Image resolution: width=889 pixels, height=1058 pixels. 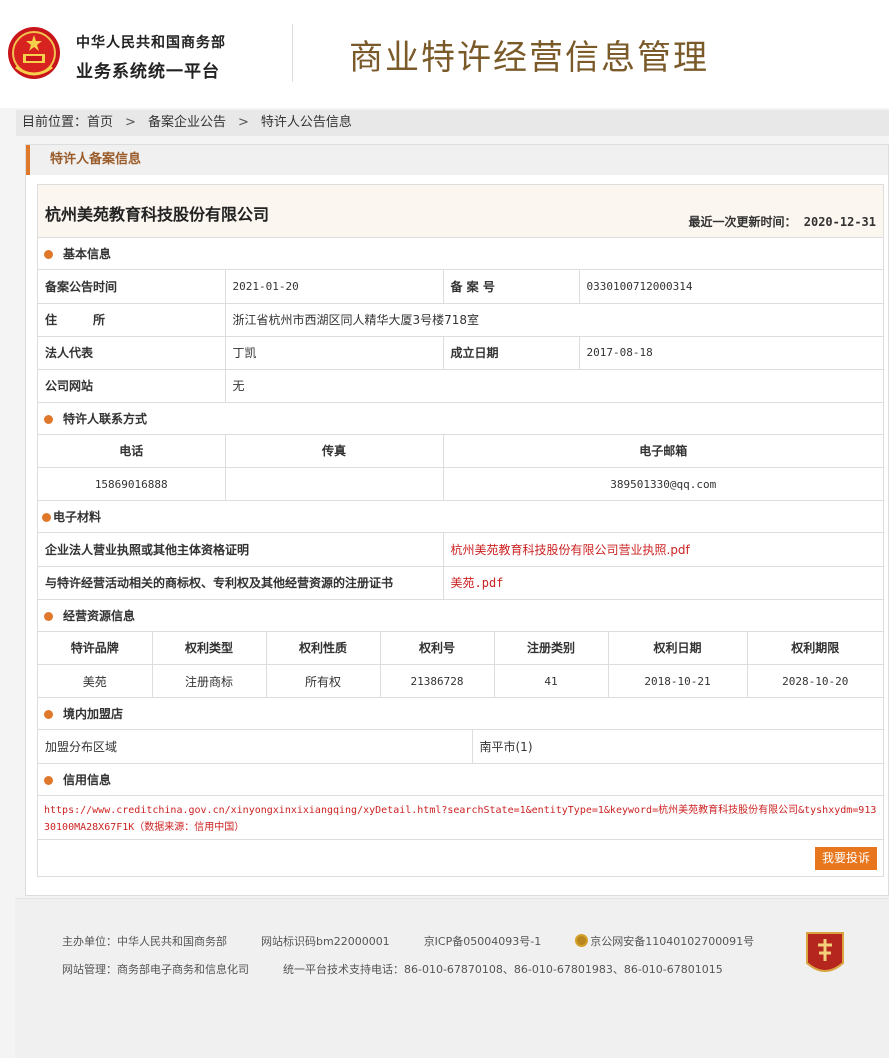 I want to click on table-cell: 2028-10-20, so click(x=815, y=681).